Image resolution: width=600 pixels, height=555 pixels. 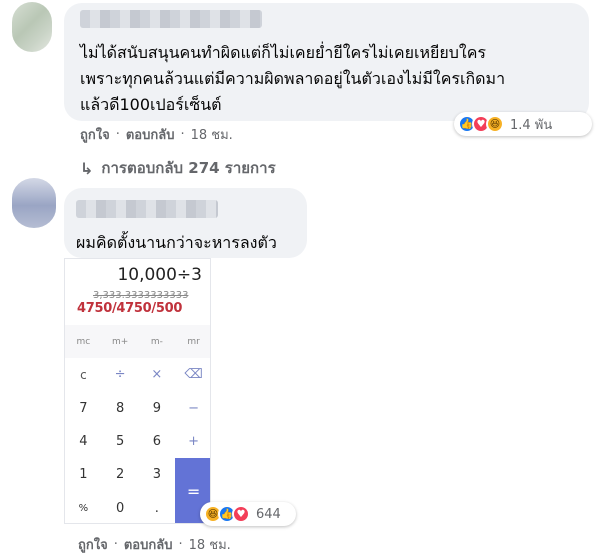 I want to click on calc-key: 2, so click(x=120, y=475).